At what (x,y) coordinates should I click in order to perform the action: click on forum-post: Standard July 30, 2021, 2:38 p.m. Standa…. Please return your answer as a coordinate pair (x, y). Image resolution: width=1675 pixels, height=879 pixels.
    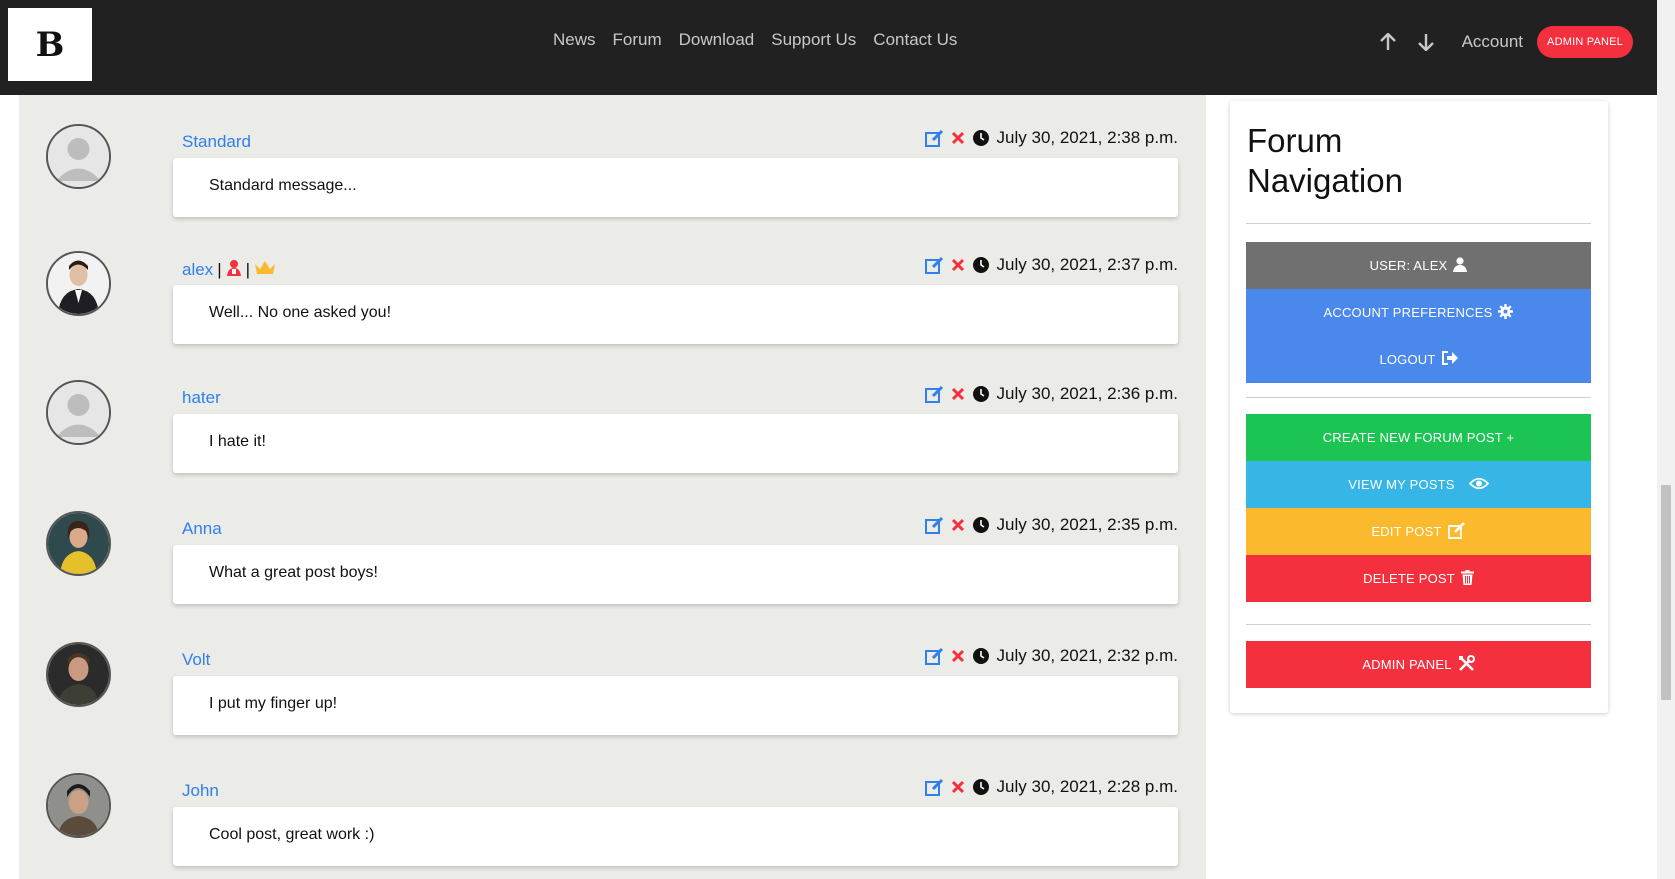
    Looking at the image, I should click on (612, 189).